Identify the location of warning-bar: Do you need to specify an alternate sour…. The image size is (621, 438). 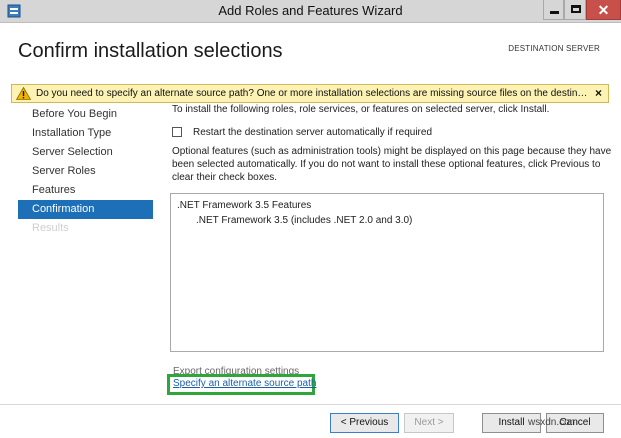
(310, 93).